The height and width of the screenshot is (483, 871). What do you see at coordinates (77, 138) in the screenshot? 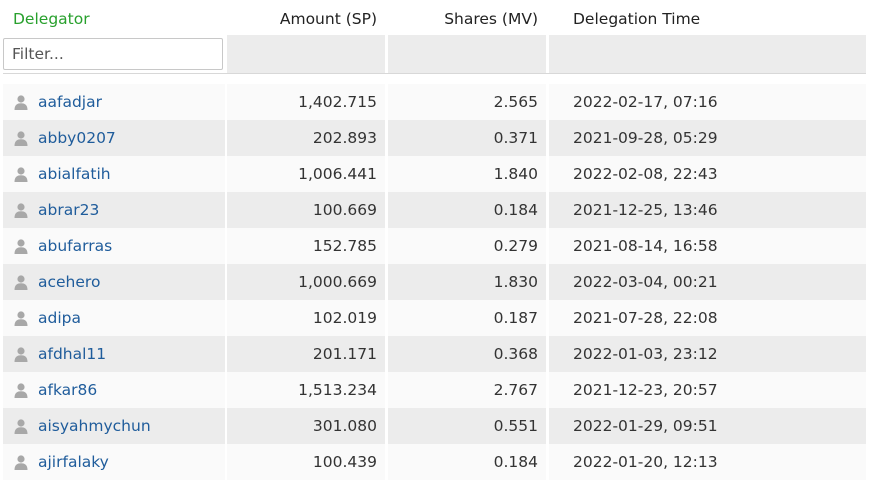
I see `delegator-link: abby0207` at bounding box center [77, 138].